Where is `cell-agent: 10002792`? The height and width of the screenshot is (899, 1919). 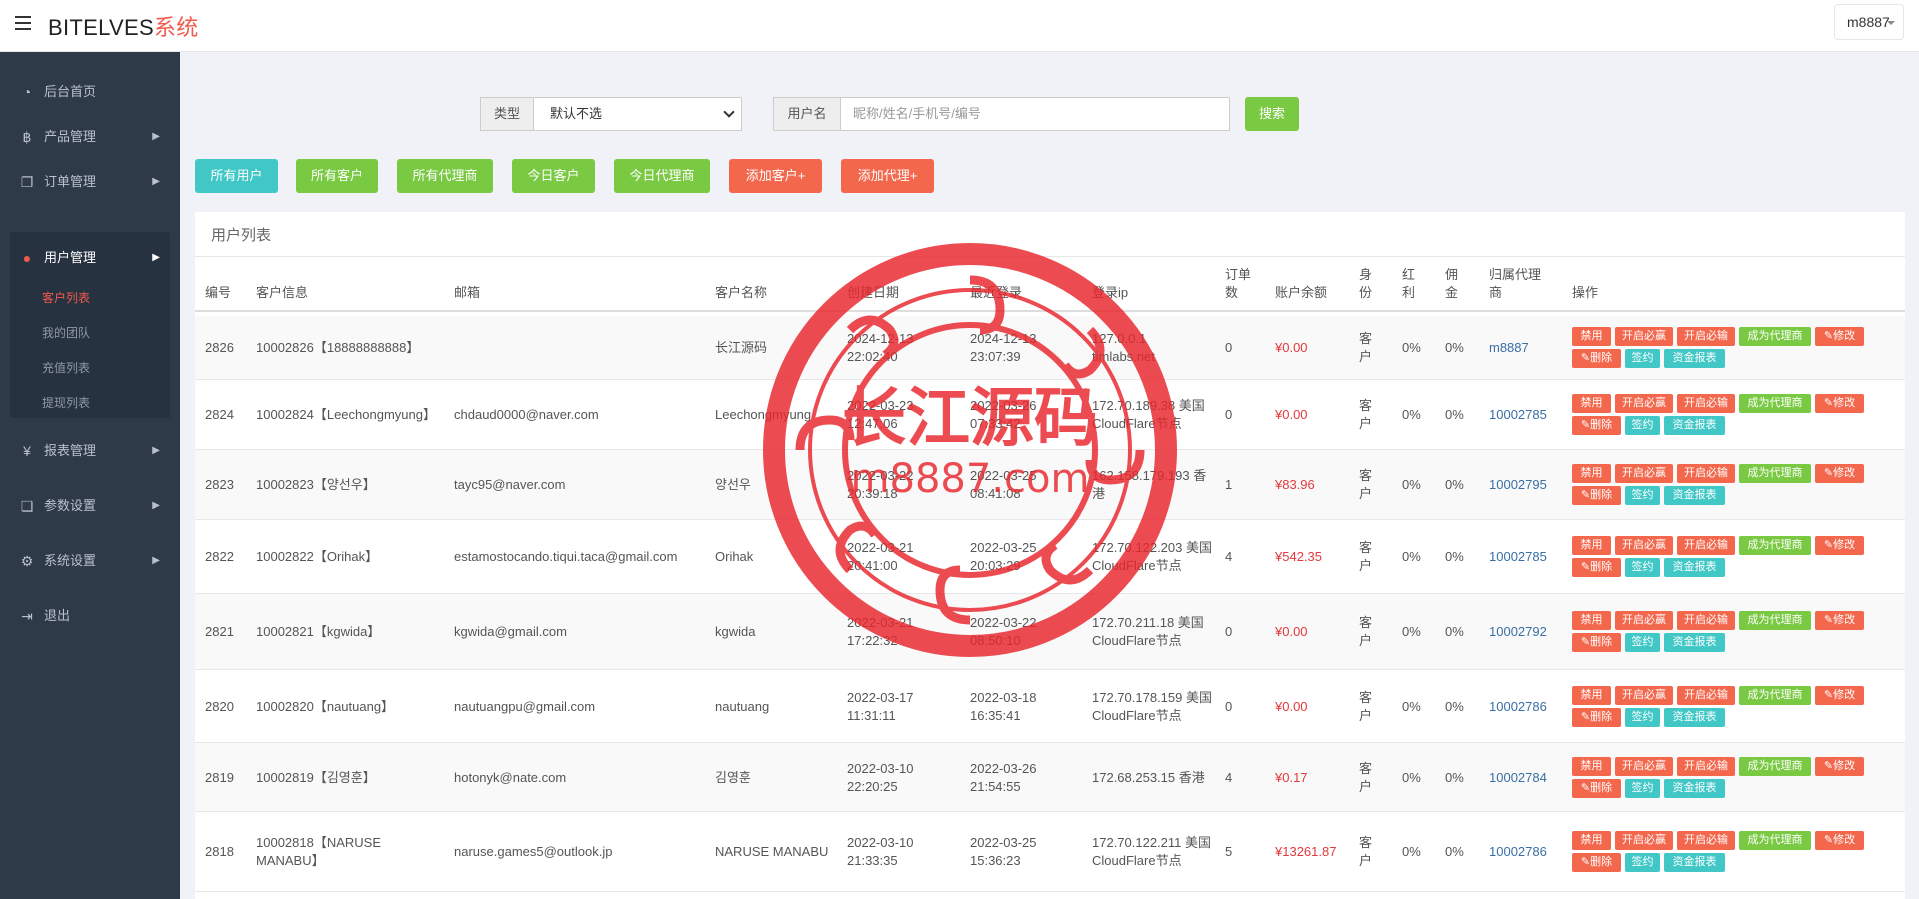 cell-agent: 10002792 is located at coordinates (1524, 632).